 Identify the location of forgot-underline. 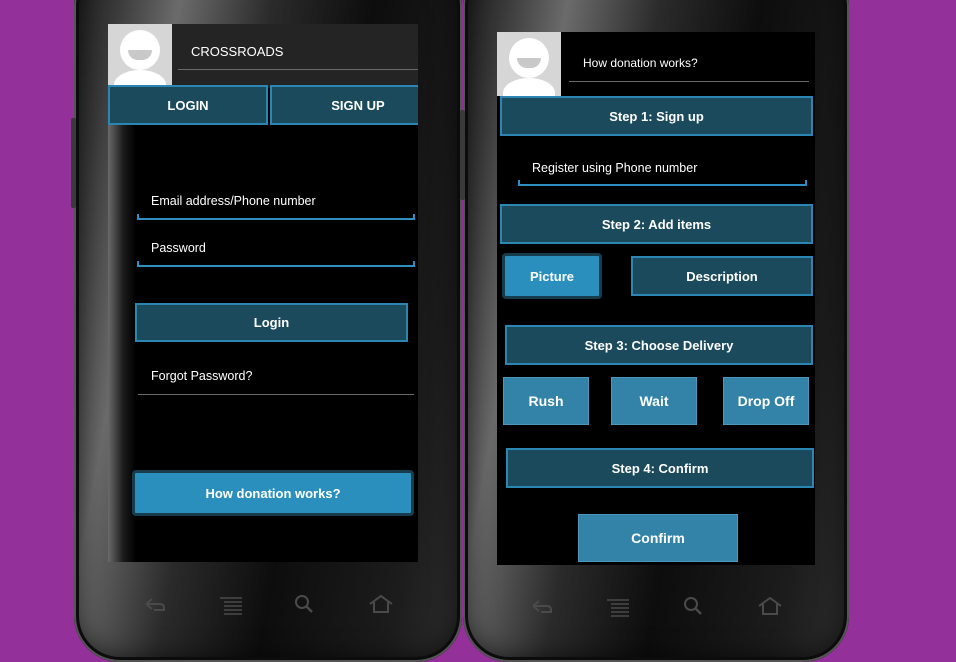
(276, 394).